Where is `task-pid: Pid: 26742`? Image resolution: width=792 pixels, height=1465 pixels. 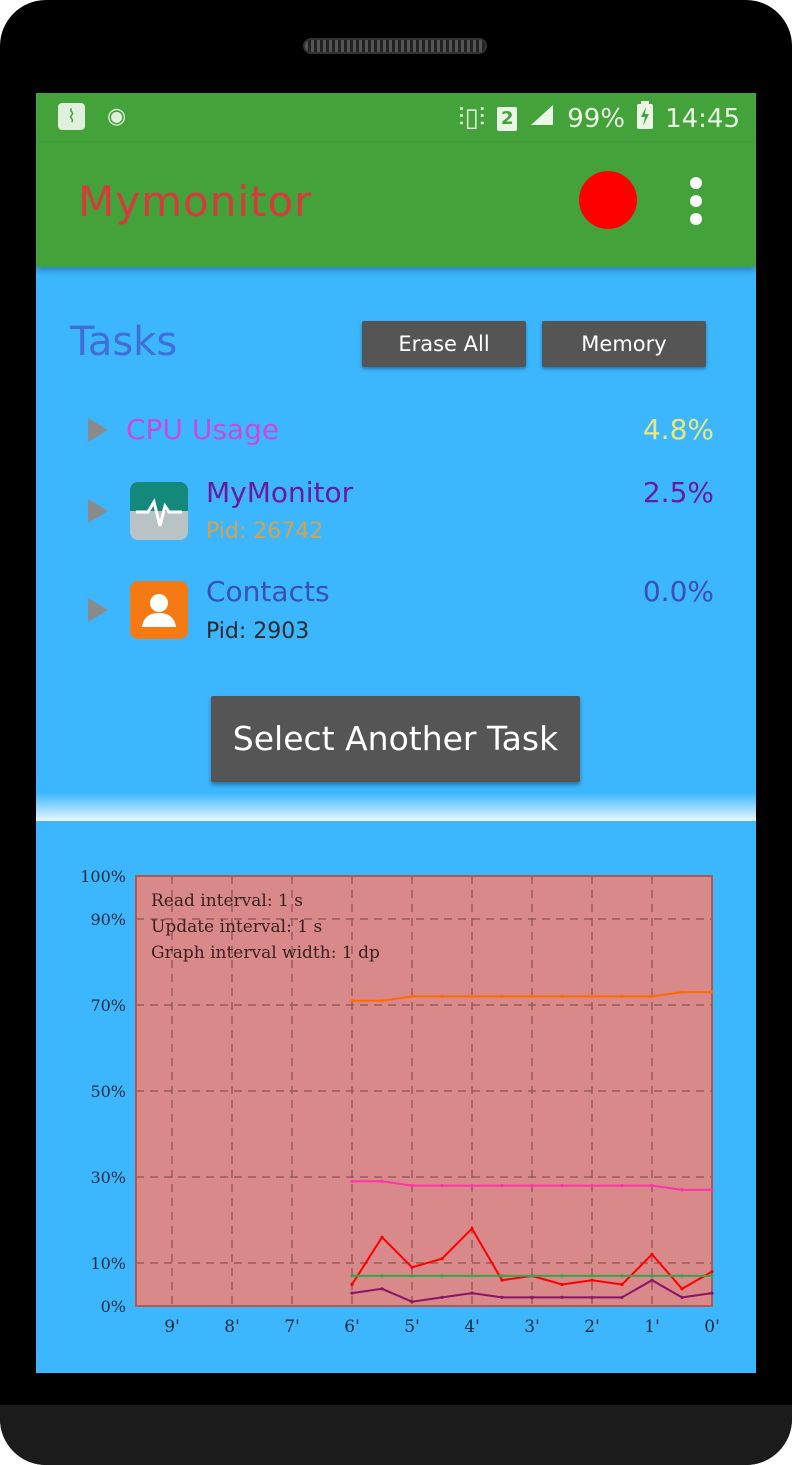
task-pid: Pid: 26742 is located at coordinates (265, 531).